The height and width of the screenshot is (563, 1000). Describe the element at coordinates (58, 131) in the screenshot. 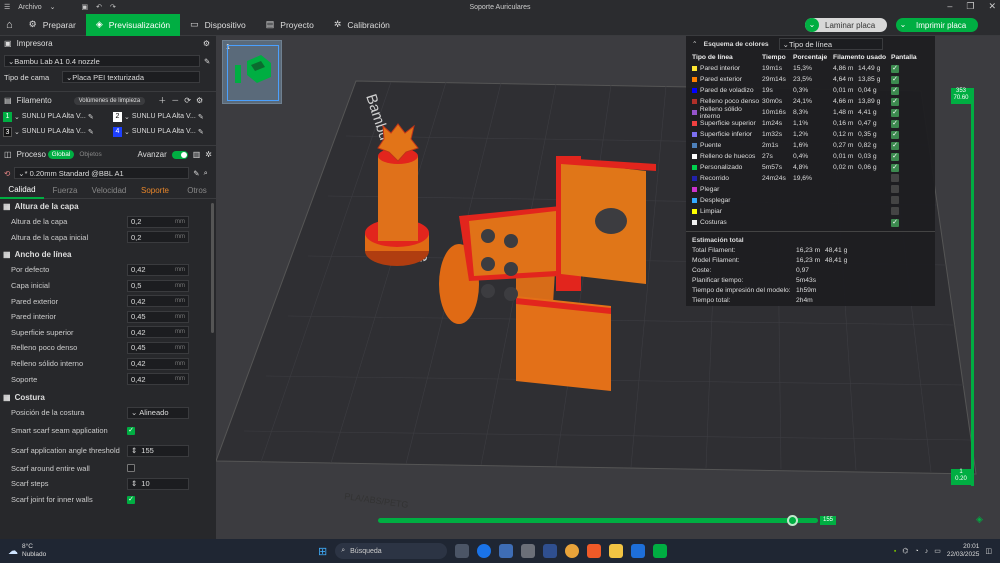

I see `filament-slot-3: 3 ⌄ SUNLU PLA Alta V... ✎` at that location.